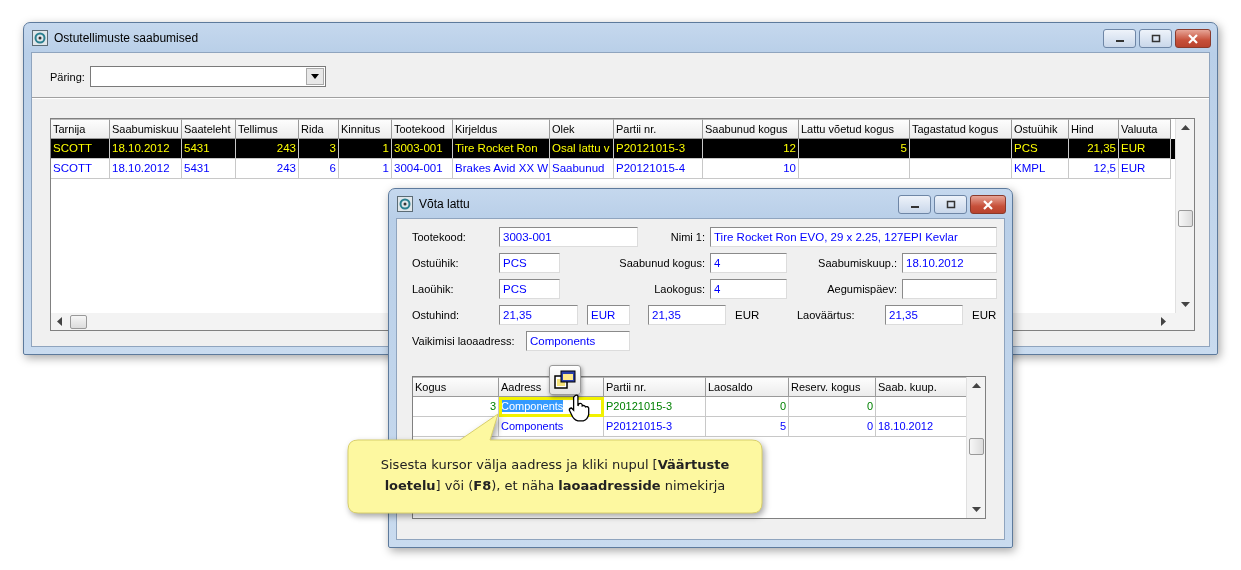  What do you see at coordinates (1040, 169) in the screenshot?
I see `table-cell: KMPL` at bounding box center [1040, 169].